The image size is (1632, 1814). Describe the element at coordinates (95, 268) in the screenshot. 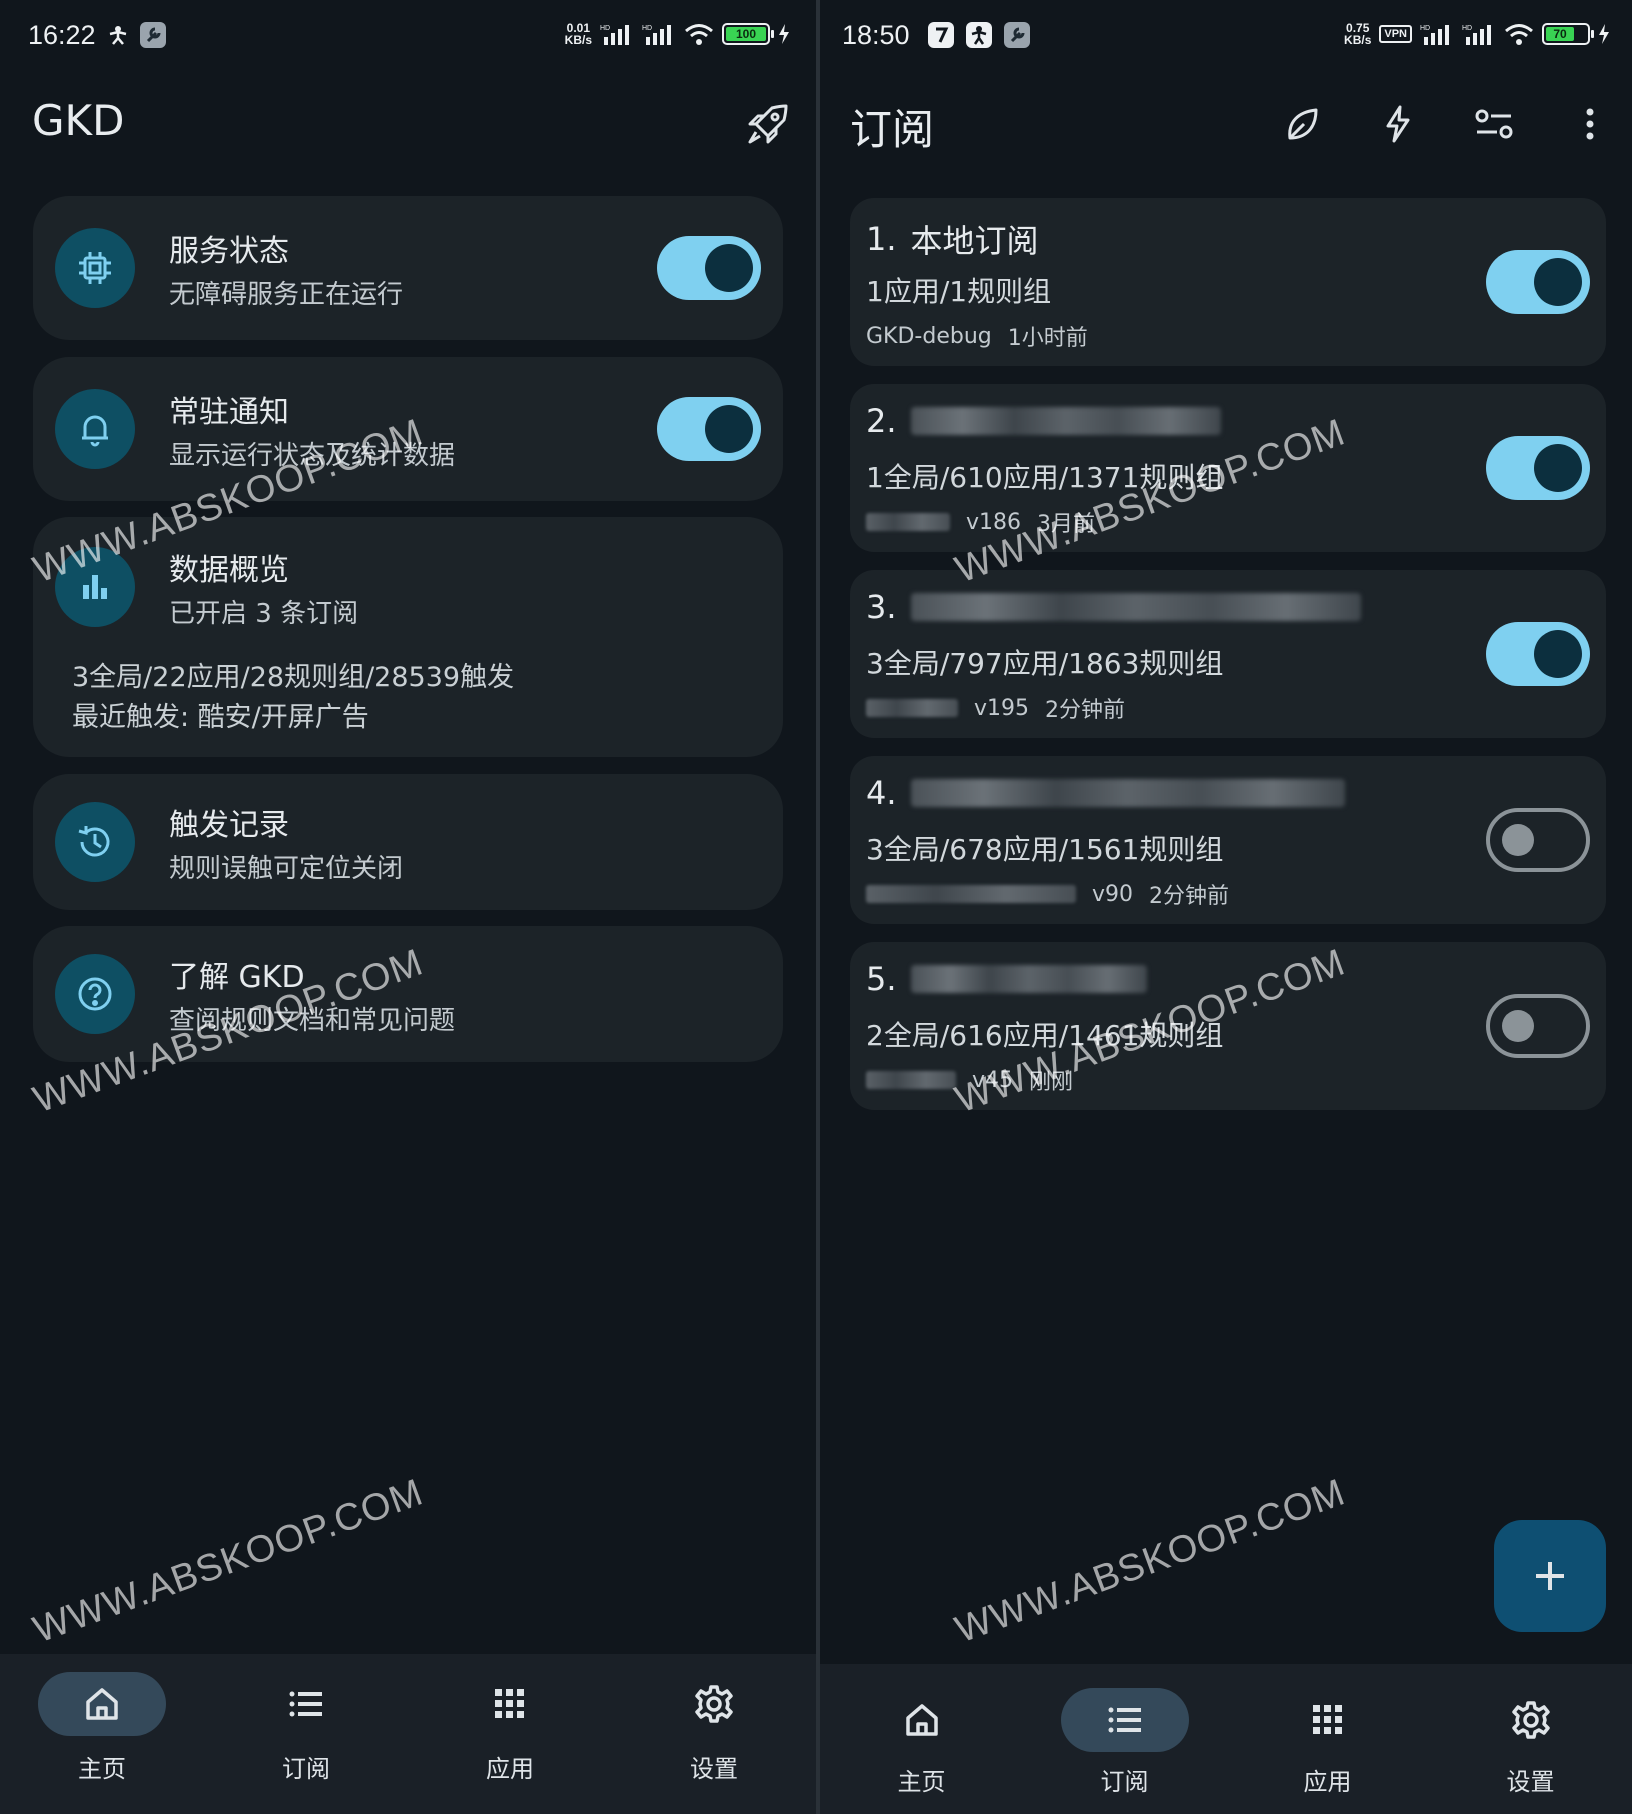

I see `chip-icon` at that location.